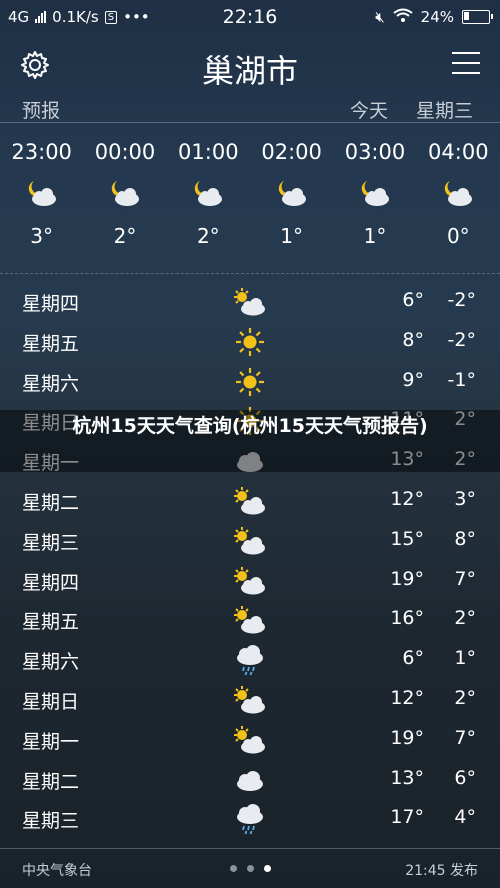  What do you see at coordinates (51, 821) in the screenshot?
I see `day-name: 星期三` at bounding box center [51, 821].